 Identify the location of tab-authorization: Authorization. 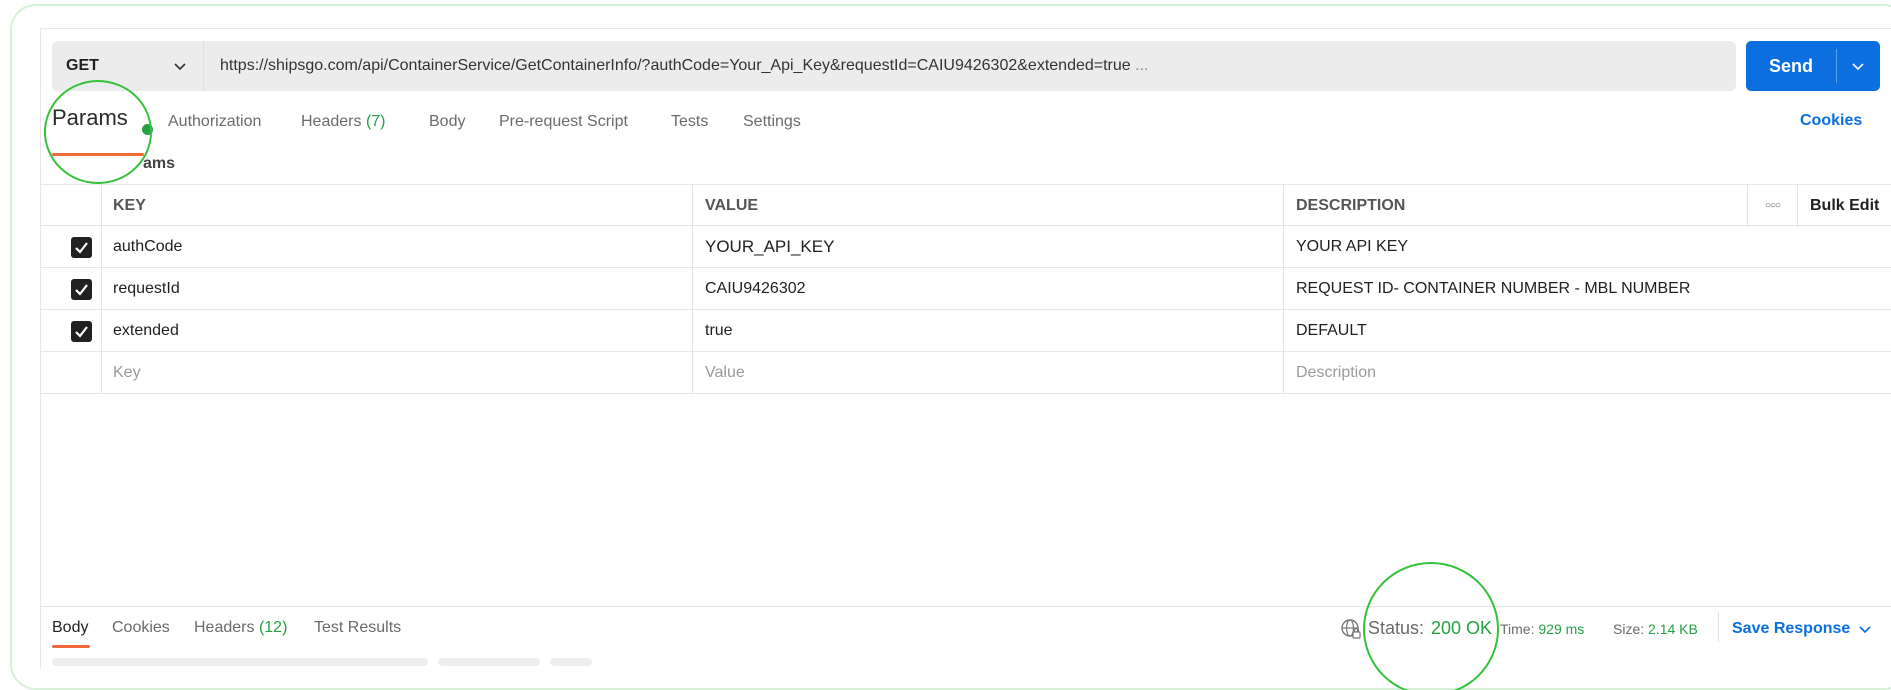
(214, 122).